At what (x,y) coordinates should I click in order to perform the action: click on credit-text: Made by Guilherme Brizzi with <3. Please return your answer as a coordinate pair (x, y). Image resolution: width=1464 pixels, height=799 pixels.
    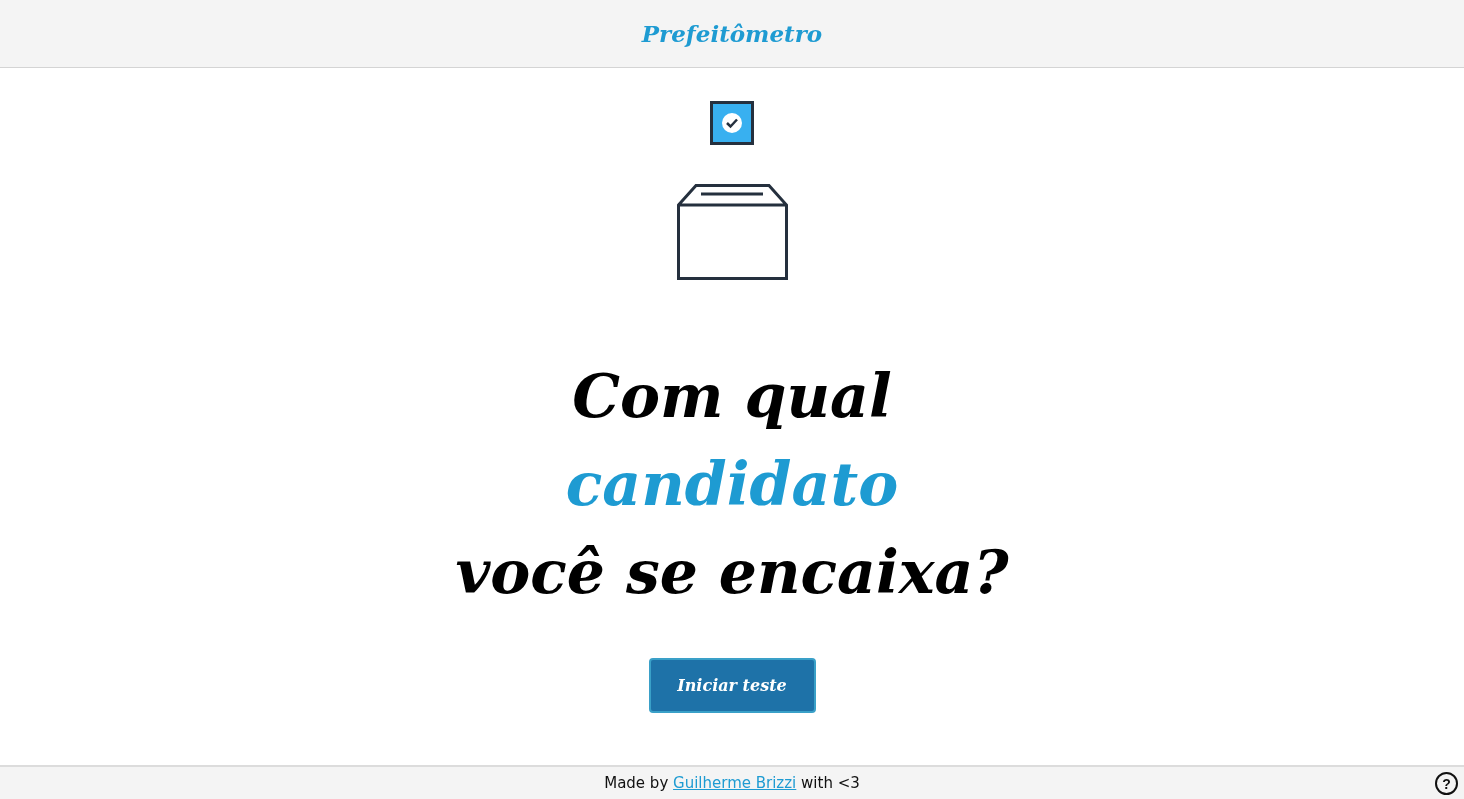
    Looking at the image, I should click on (732, 783).